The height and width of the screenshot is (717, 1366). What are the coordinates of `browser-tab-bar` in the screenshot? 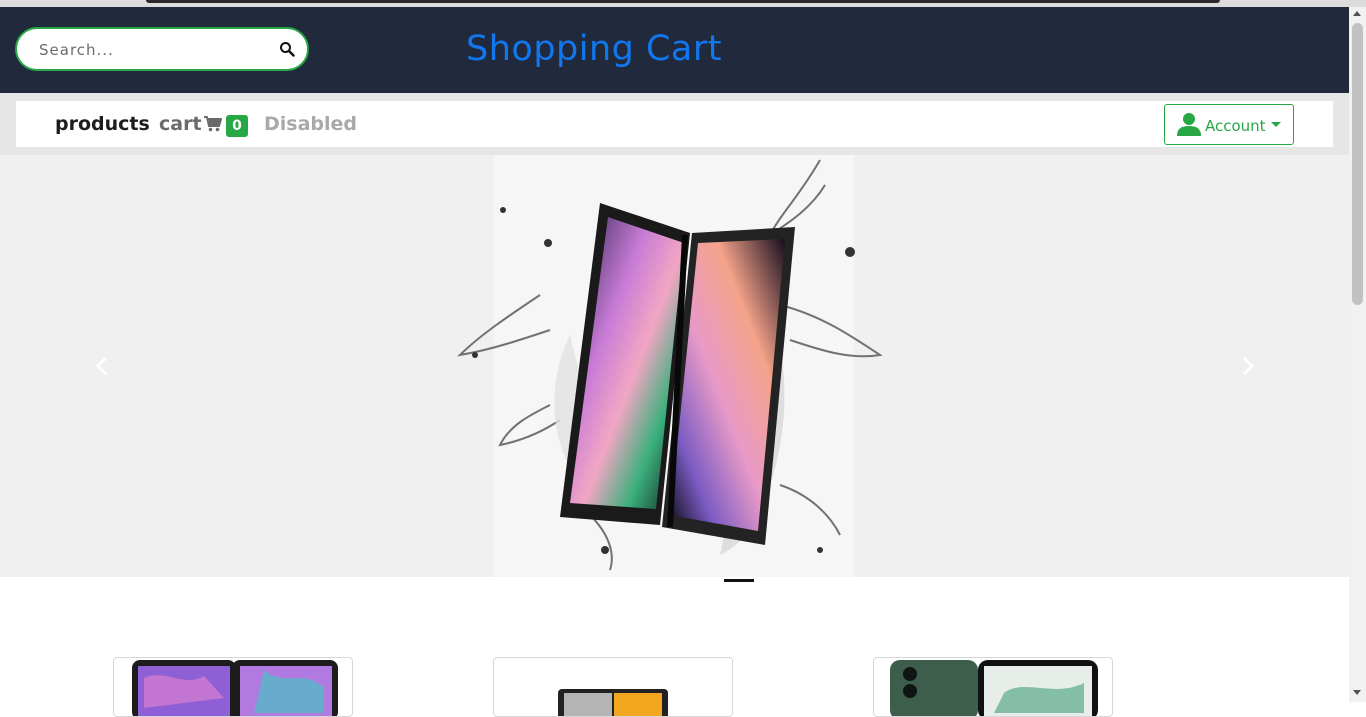 It's located at (683, 1).